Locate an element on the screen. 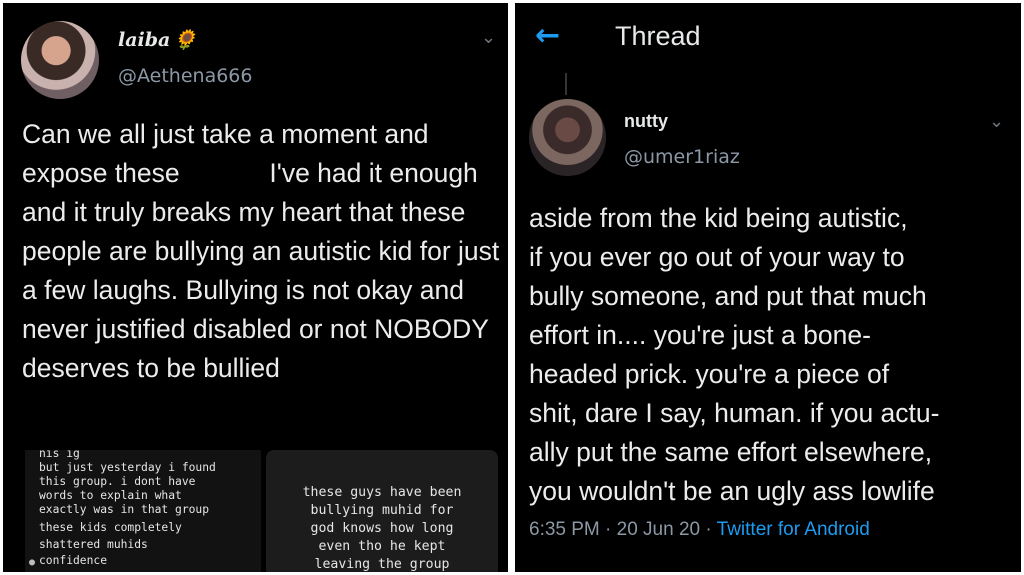  image-text-line: exactly was in that group is located at coordinates (124, 509).